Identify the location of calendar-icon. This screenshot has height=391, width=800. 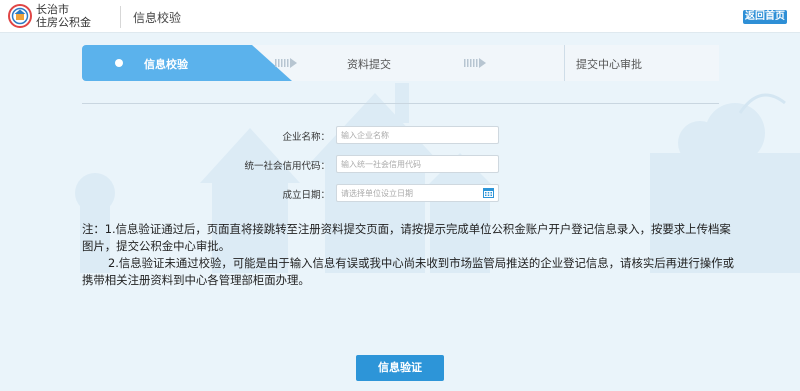
(488, 192).